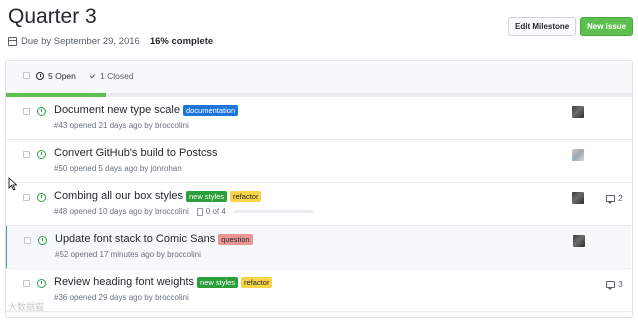 The width and height of the screenshot is (638, 320). I want to click on check-icon, so click(92, 75).